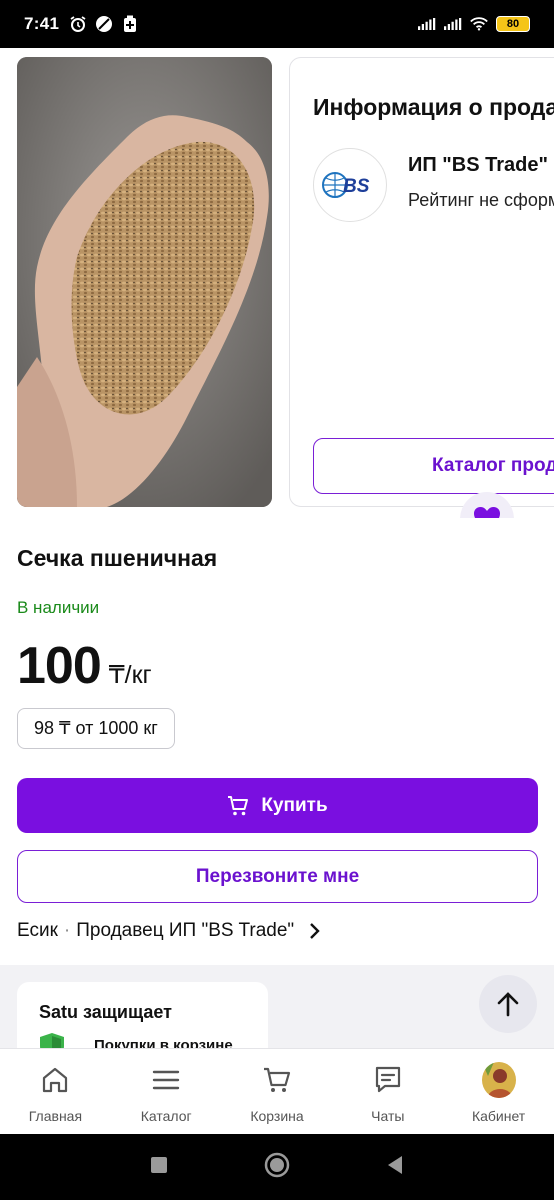 The width and height of the screenshot is (554, 1200). I want to click on protection-title: Satu защищает, so click(105, 1012).